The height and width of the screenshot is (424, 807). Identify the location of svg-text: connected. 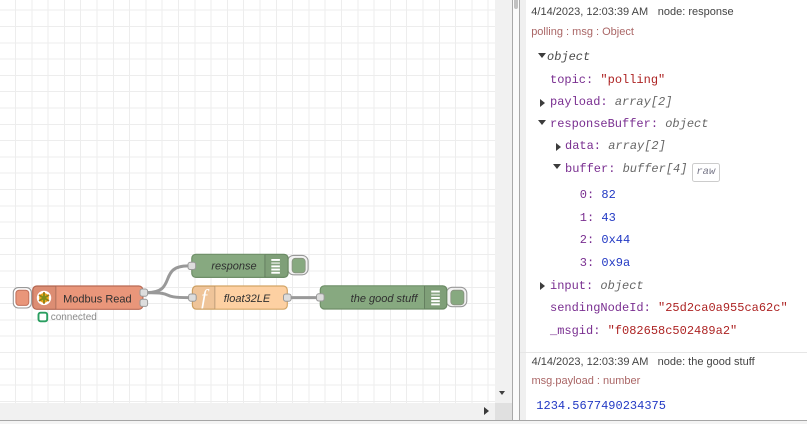
(74, 317).